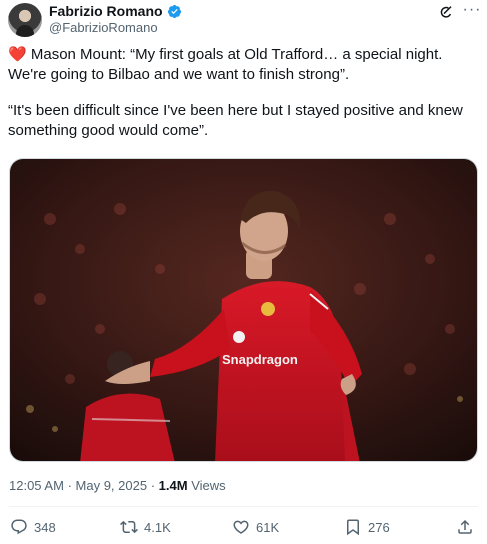 This screenshot has width=487, height=544. I want to click on share-button, so click(465, 527).